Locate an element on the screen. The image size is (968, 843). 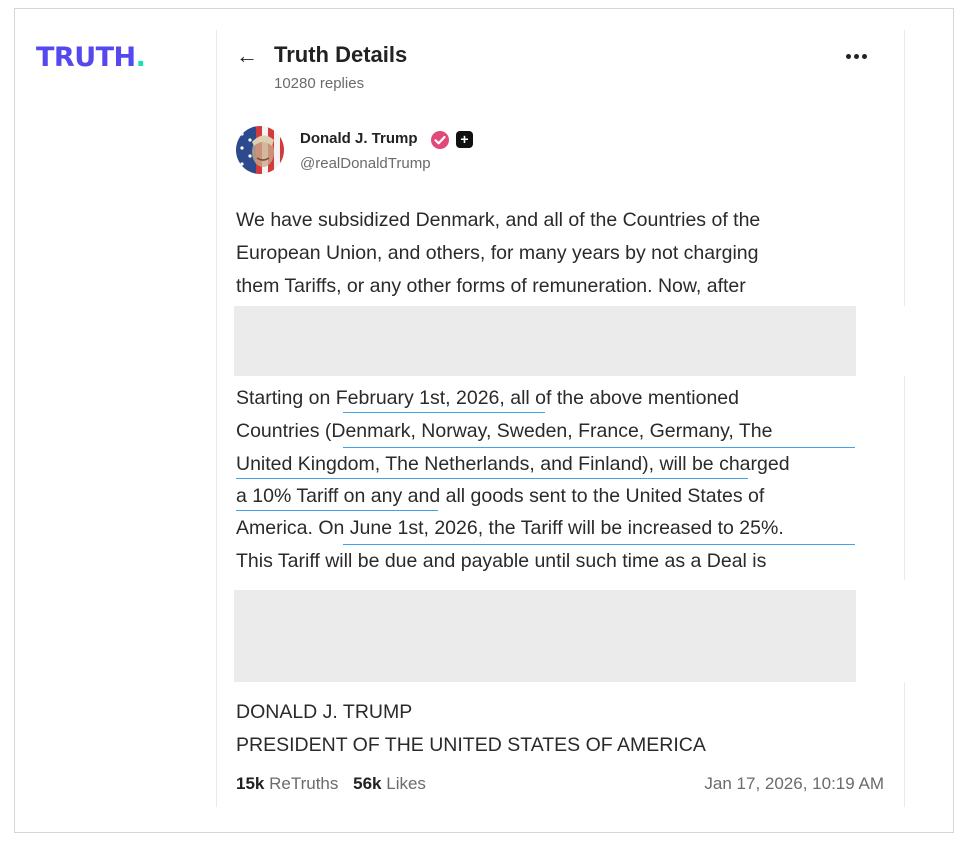
replies-count: 10280 replies is located at coordinates (319, 83).